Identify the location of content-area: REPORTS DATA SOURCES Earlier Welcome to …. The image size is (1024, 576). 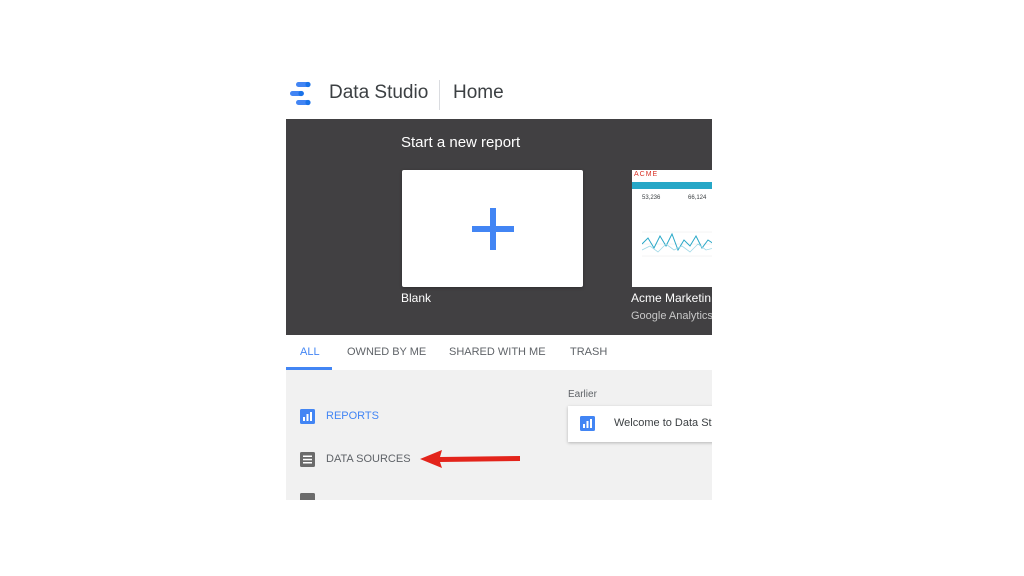
(499, 435).